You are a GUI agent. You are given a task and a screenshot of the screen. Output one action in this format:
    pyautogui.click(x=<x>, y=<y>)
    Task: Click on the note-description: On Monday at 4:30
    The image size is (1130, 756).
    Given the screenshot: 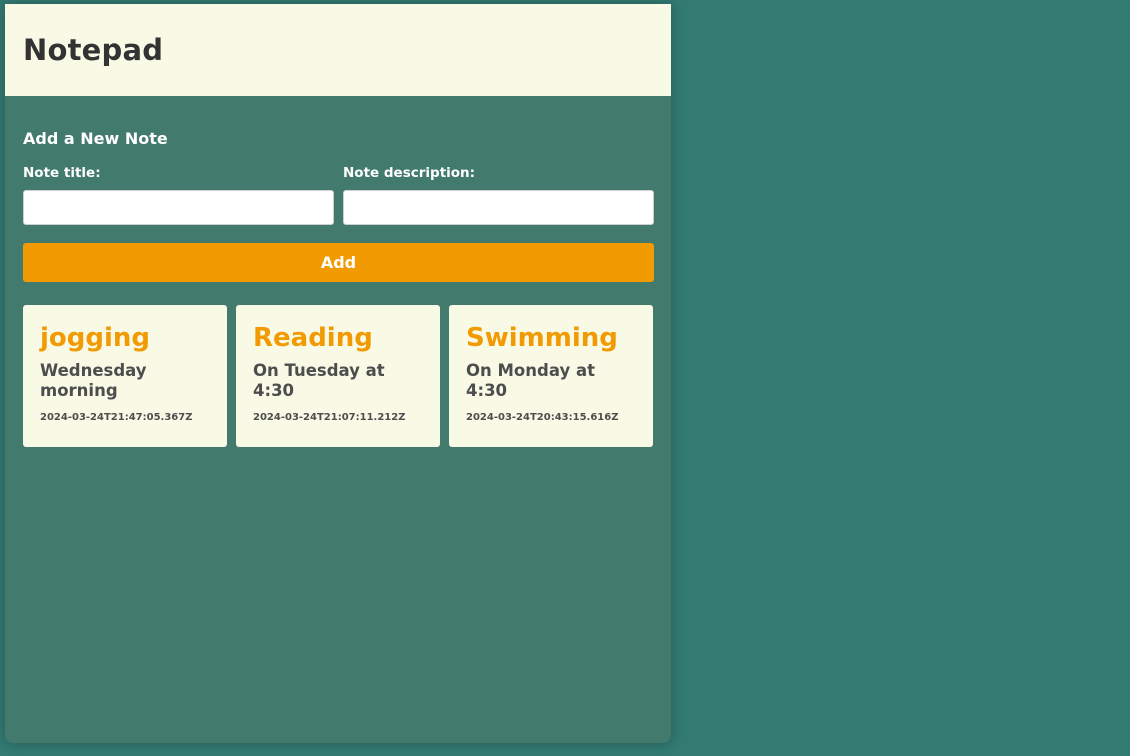 What is the action you would take?
    pyautogui.click(x=530, y=380)
    